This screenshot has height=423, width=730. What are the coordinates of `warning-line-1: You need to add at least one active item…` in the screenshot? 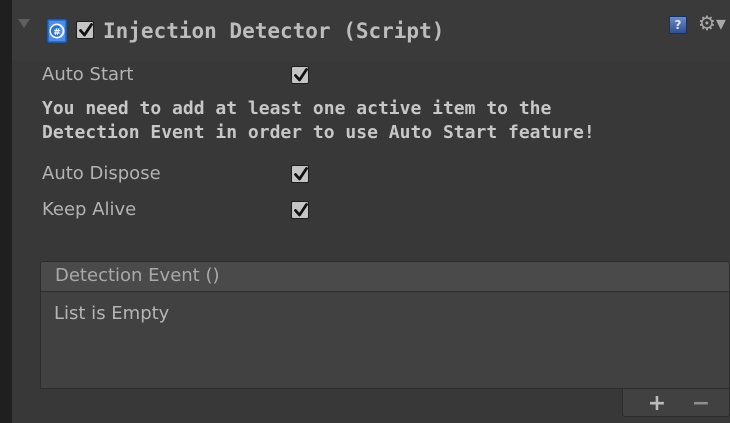 It's located at (297, 108).